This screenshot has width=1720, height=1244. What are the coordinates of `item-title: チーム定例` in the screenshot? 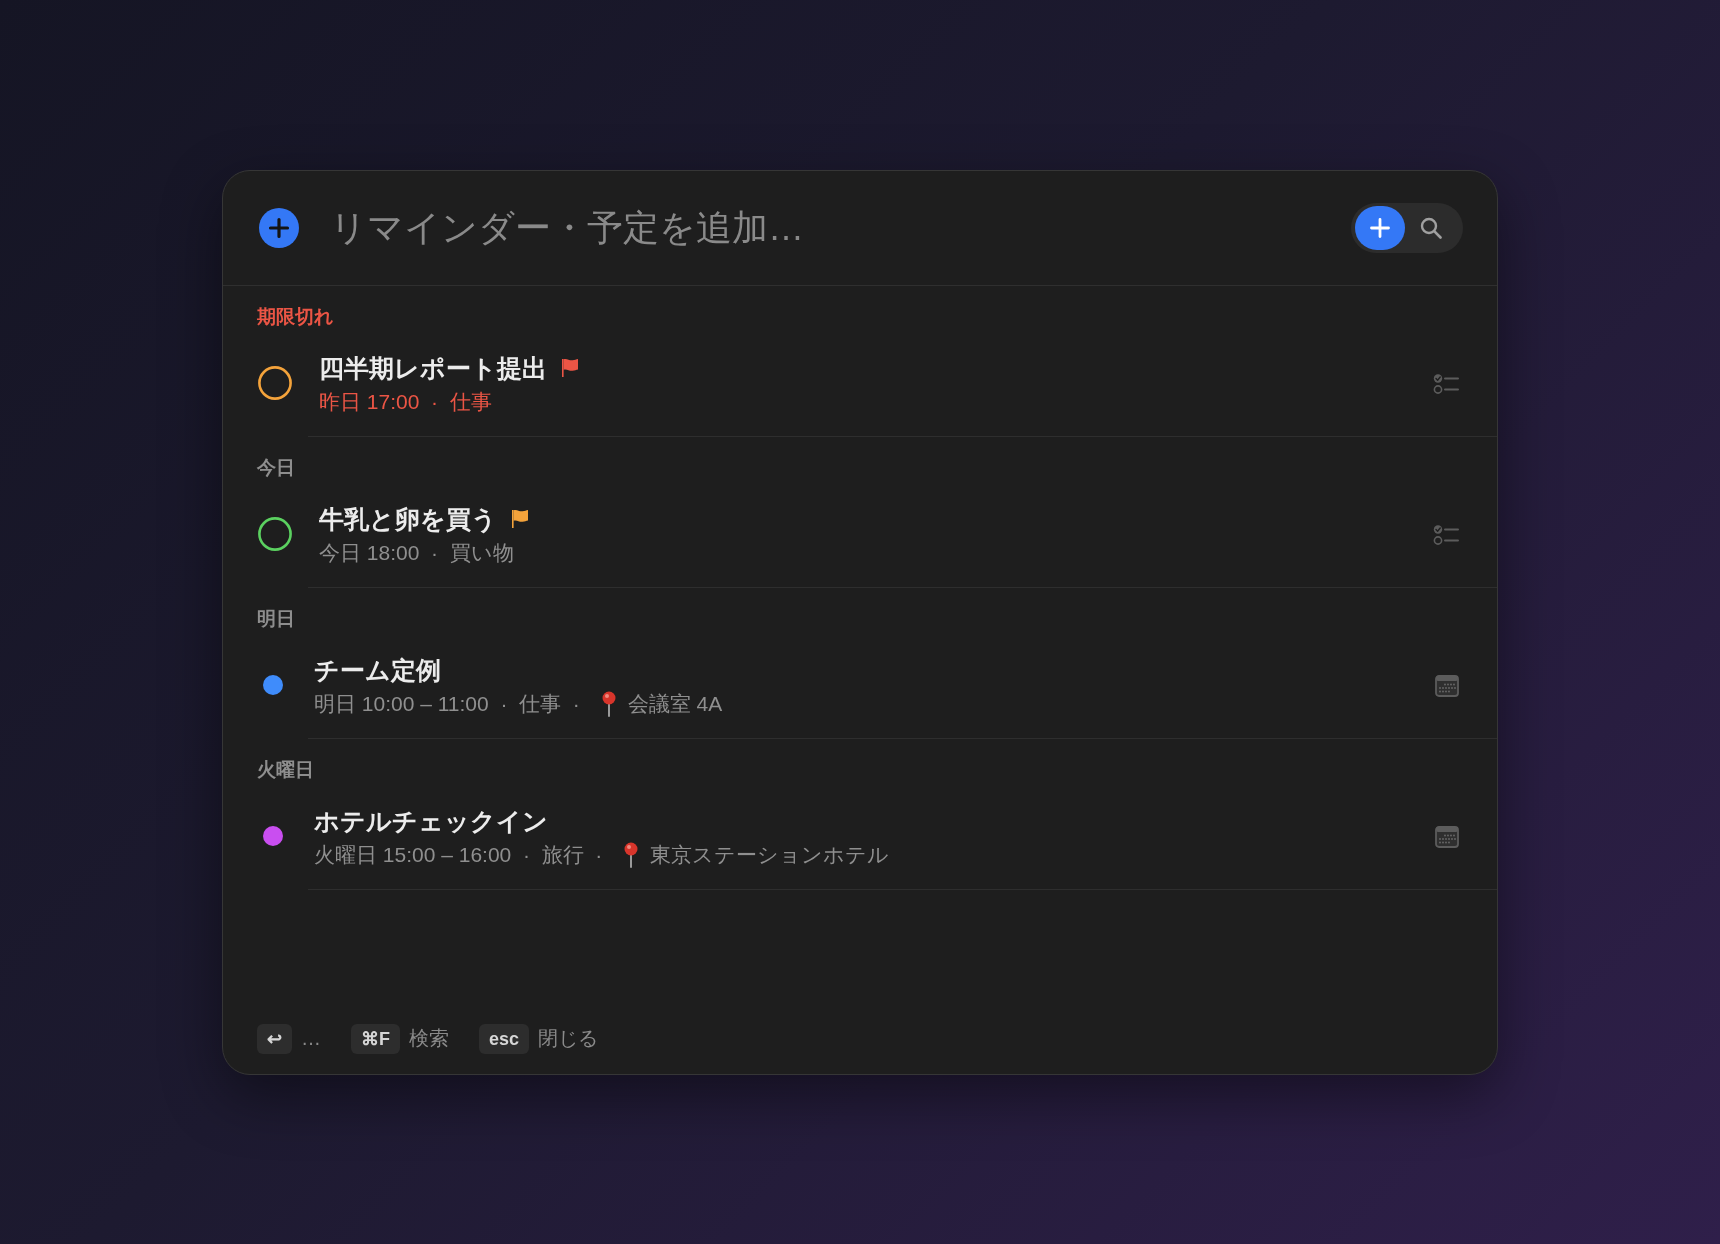 It's located at (377, 670).